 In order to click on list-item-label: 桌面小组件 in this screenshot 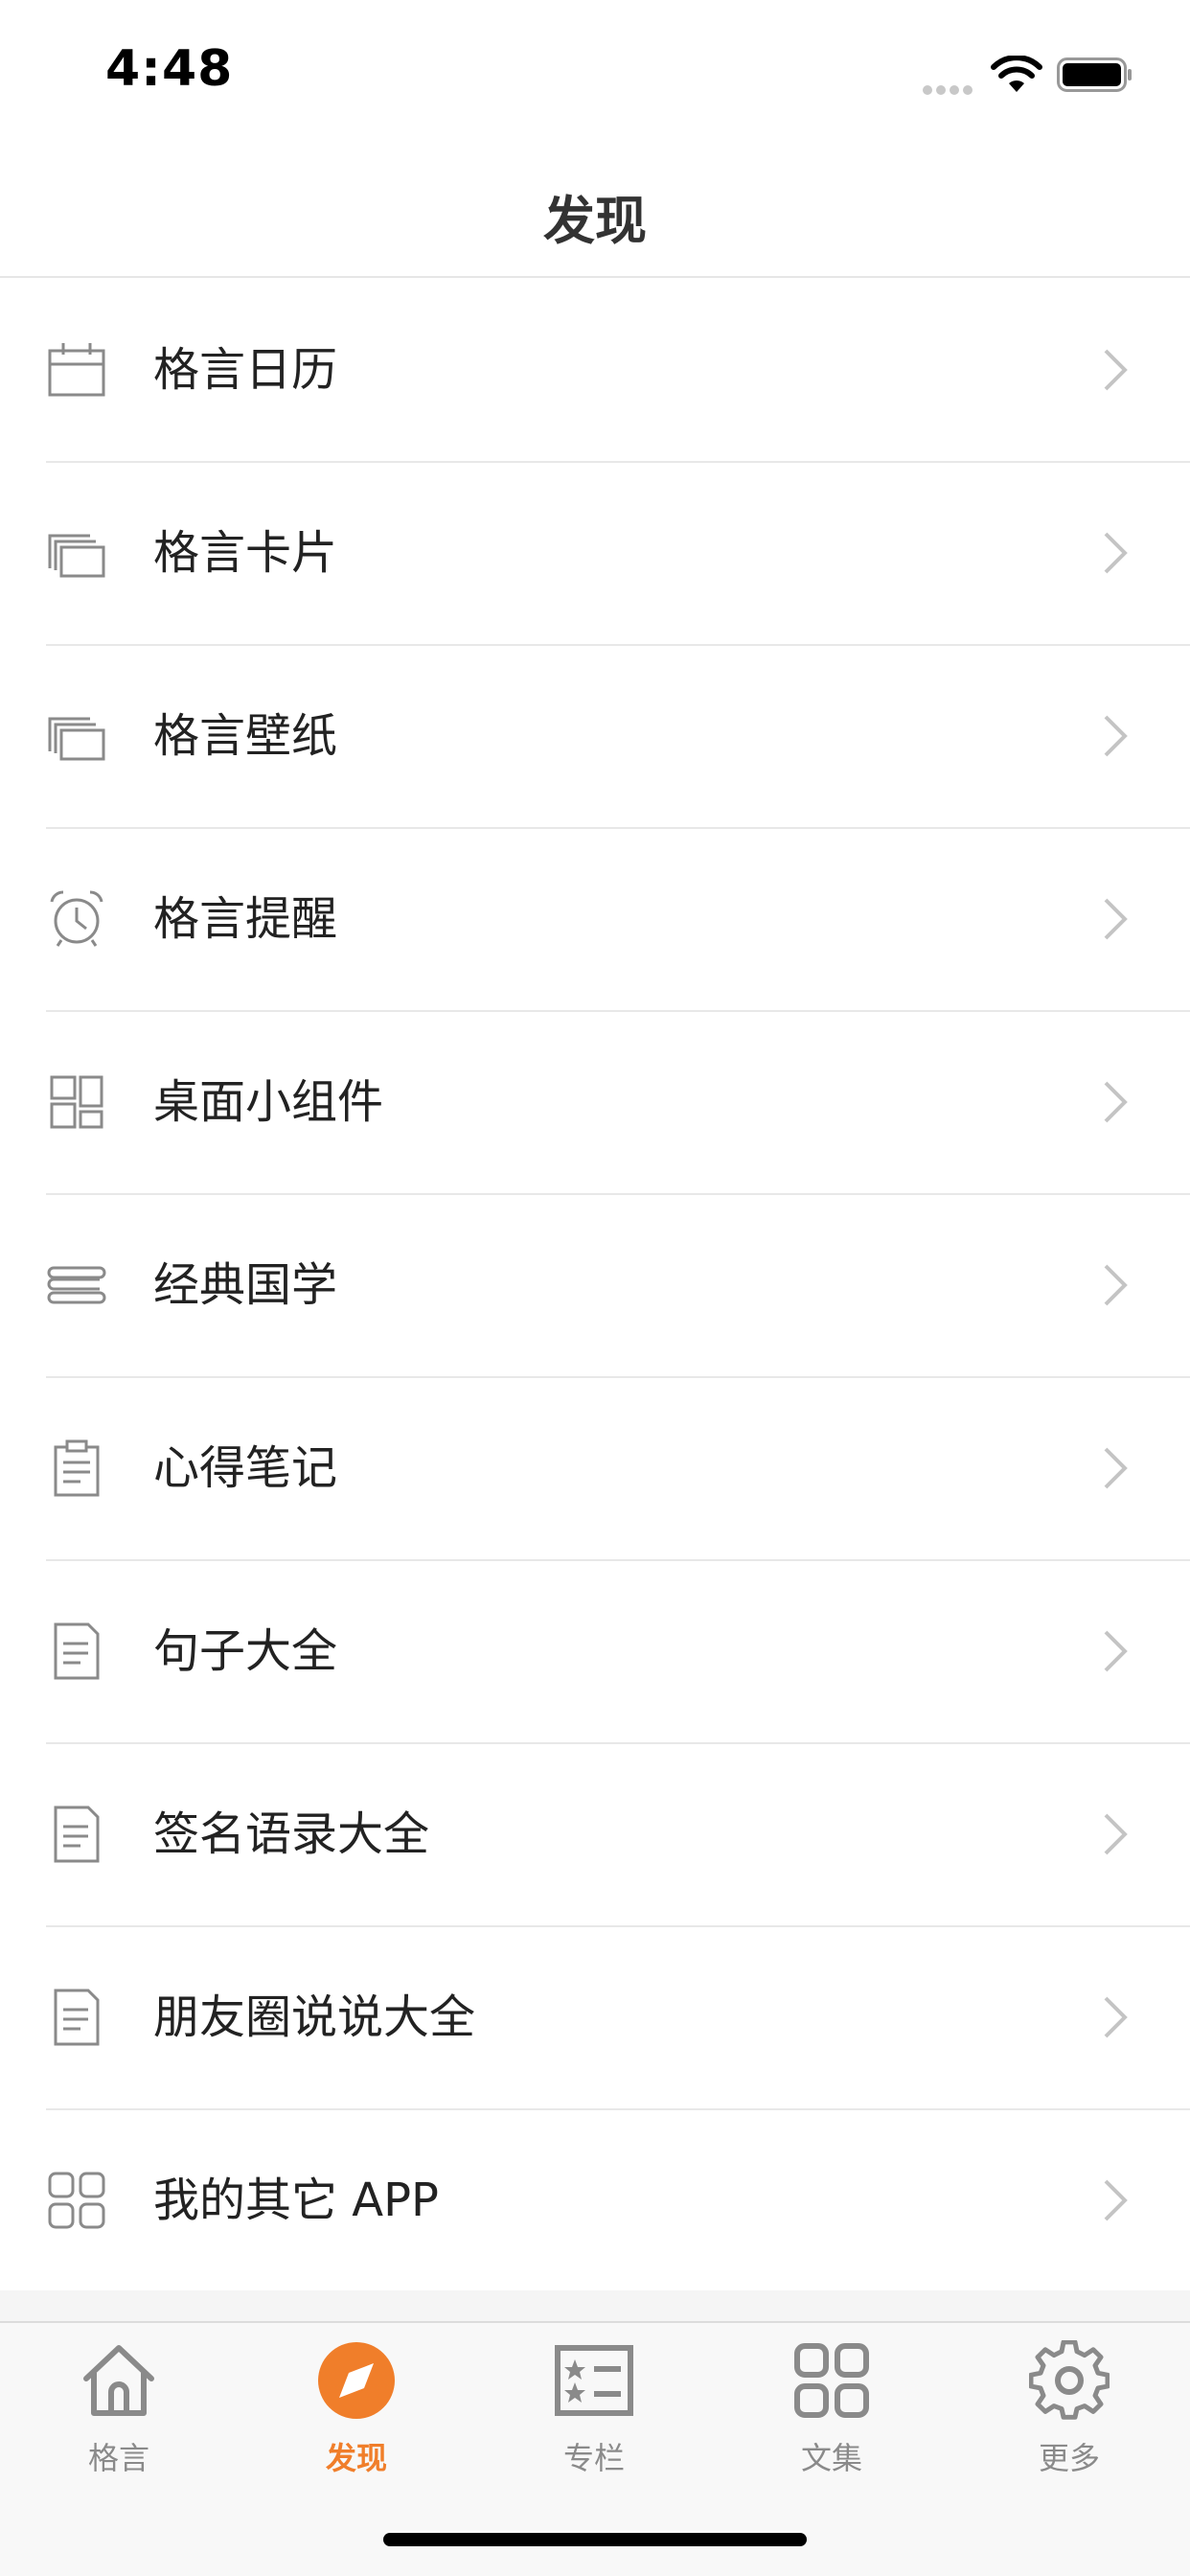, I will do `click(269, 1102)`.